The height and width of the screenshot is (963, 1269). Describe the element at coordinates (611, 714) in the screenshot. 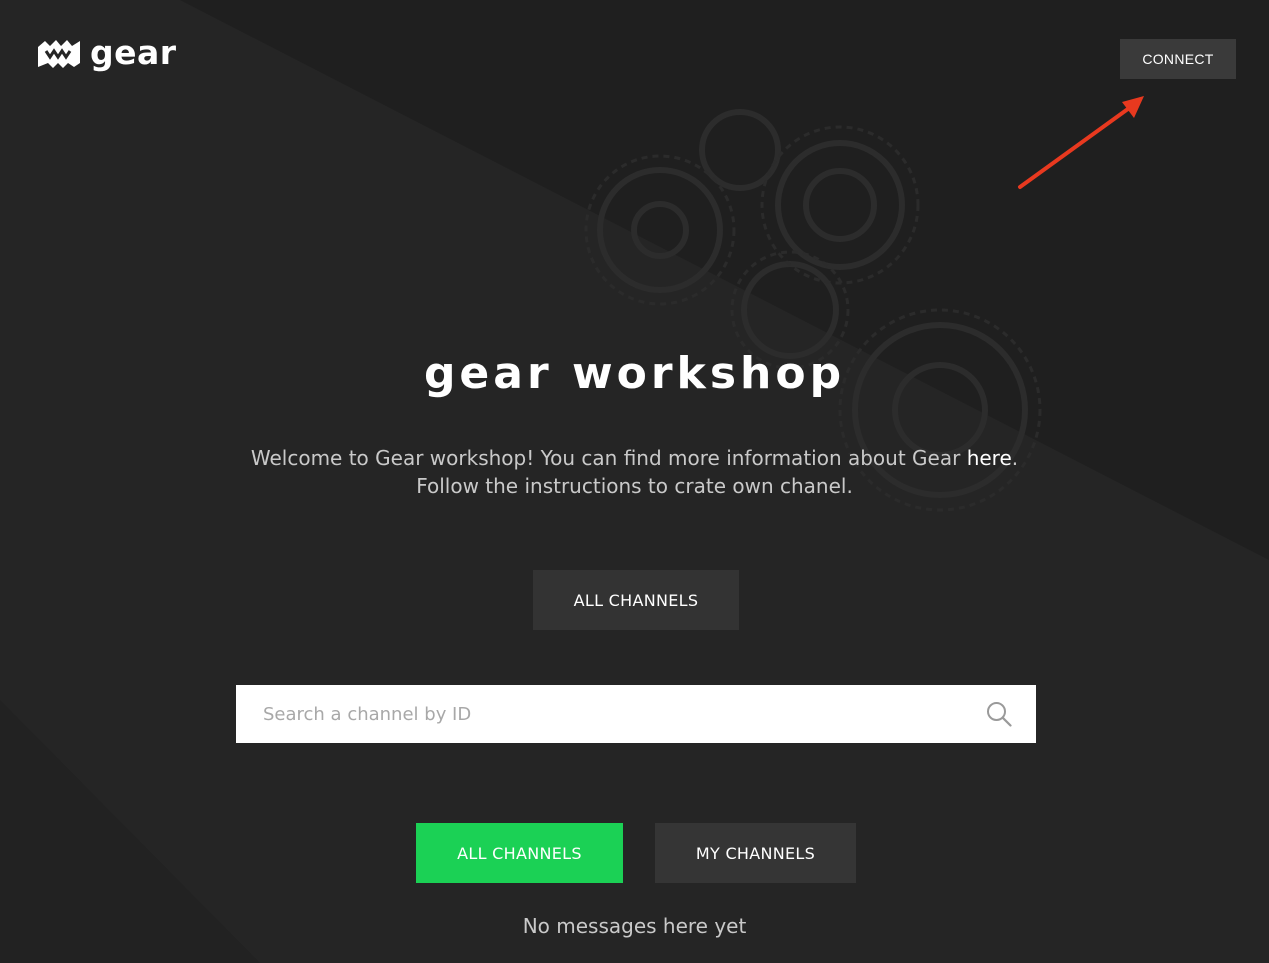

I see `search-input` at that location.